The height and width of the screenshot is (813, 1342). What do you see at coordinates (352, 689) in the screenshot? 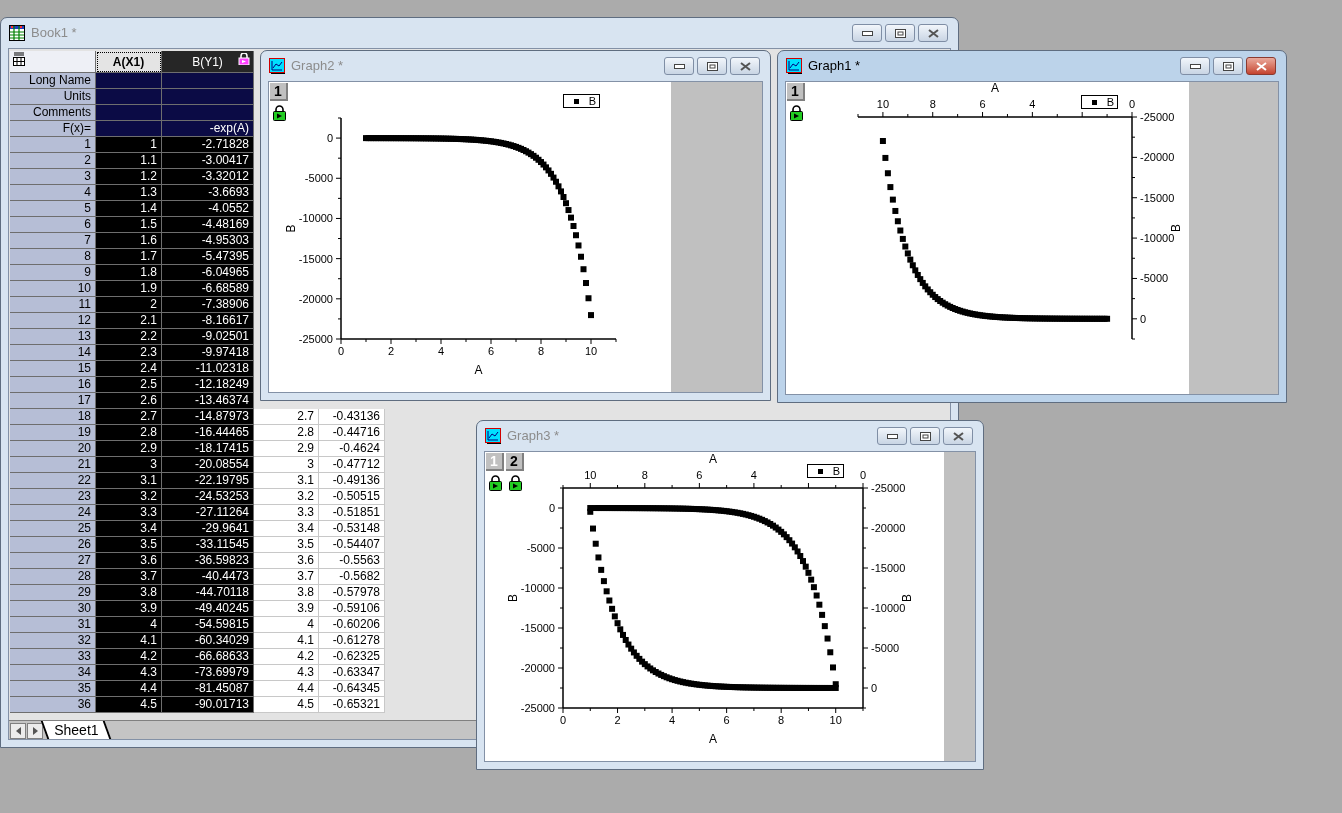
I see `table-cell: -0.64345` at bounding box center [352, 689].